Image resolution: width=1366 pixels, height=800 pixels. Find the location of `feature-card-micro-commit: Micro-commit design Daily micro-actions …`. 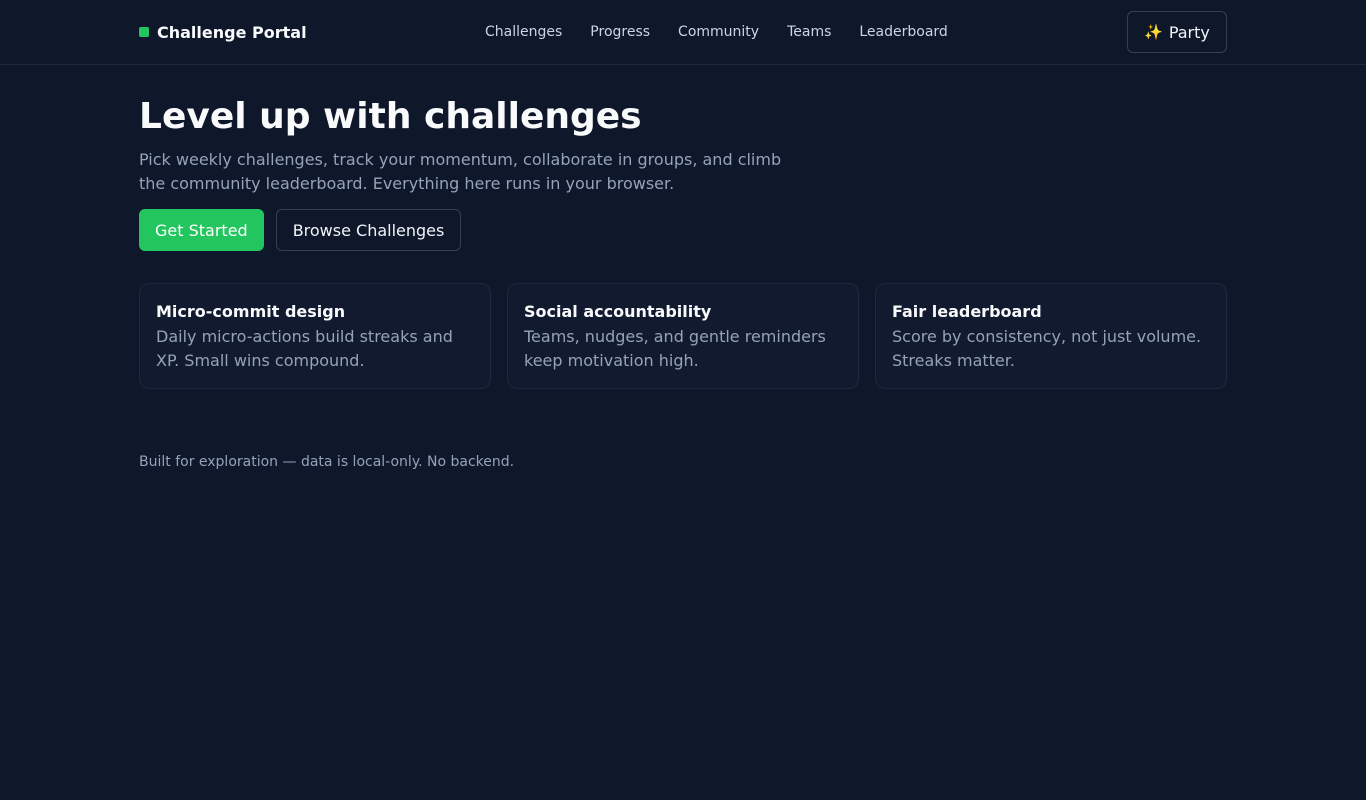

feature-card-micro-commit: Micro-commit design Daily micro-actions … is located at coordinates (315, 336).